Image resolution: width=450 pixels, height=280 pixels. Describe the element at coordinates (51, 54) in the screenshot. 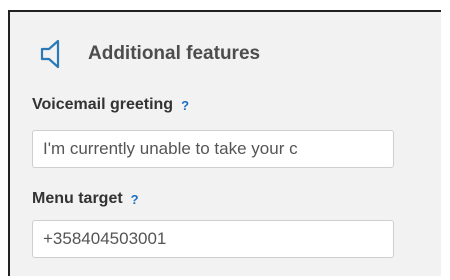

I see `speaker-icon` at that location.